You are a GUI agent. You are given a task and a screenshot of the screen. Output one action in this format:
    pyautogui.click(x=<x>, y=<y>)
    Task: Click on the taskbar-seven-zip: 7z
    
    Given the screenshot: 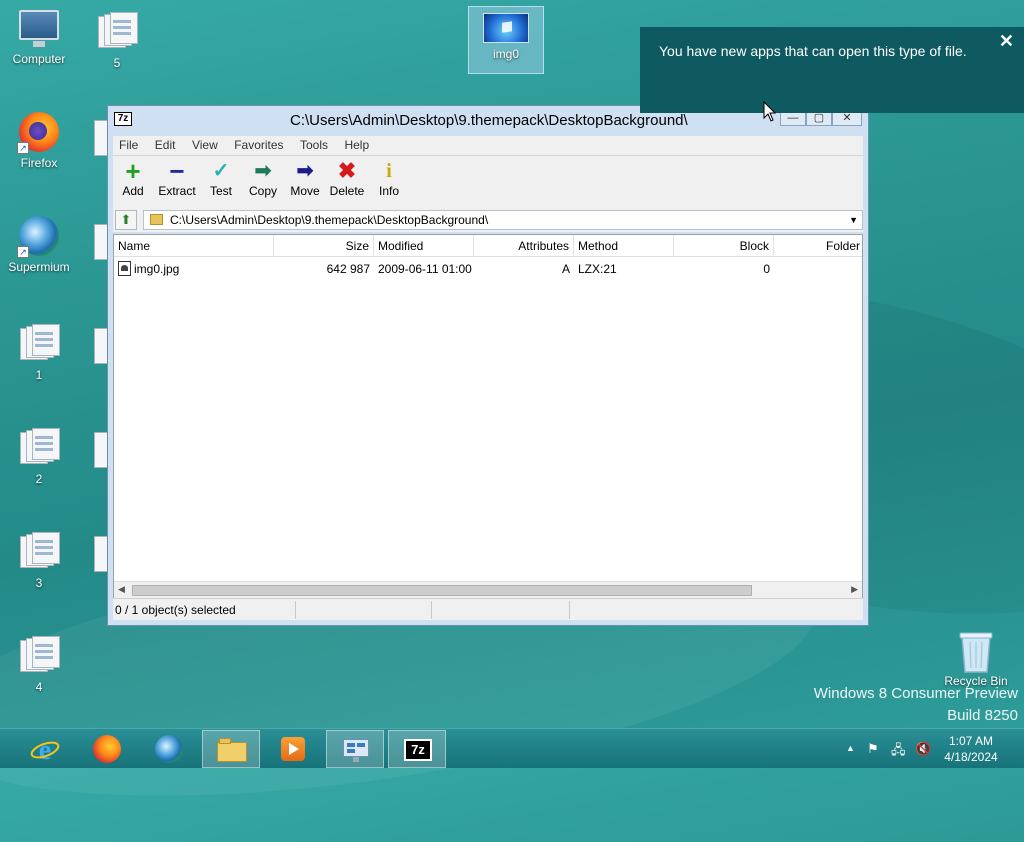 What is the action you would take?
    pyautogui.click(x=417, y=749)
    